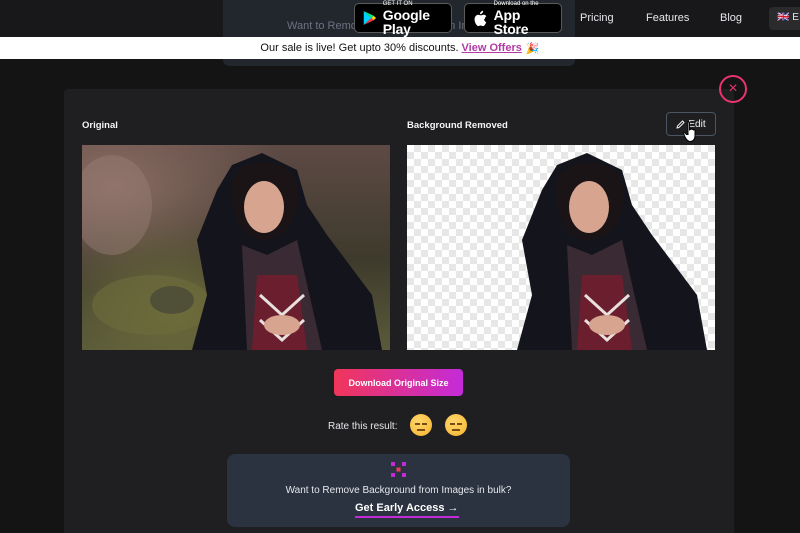 The image size is (800, 533). Describe the element at coordinates (689, 132) in the screenshot. I see `hand-cursor-icon` at that location.